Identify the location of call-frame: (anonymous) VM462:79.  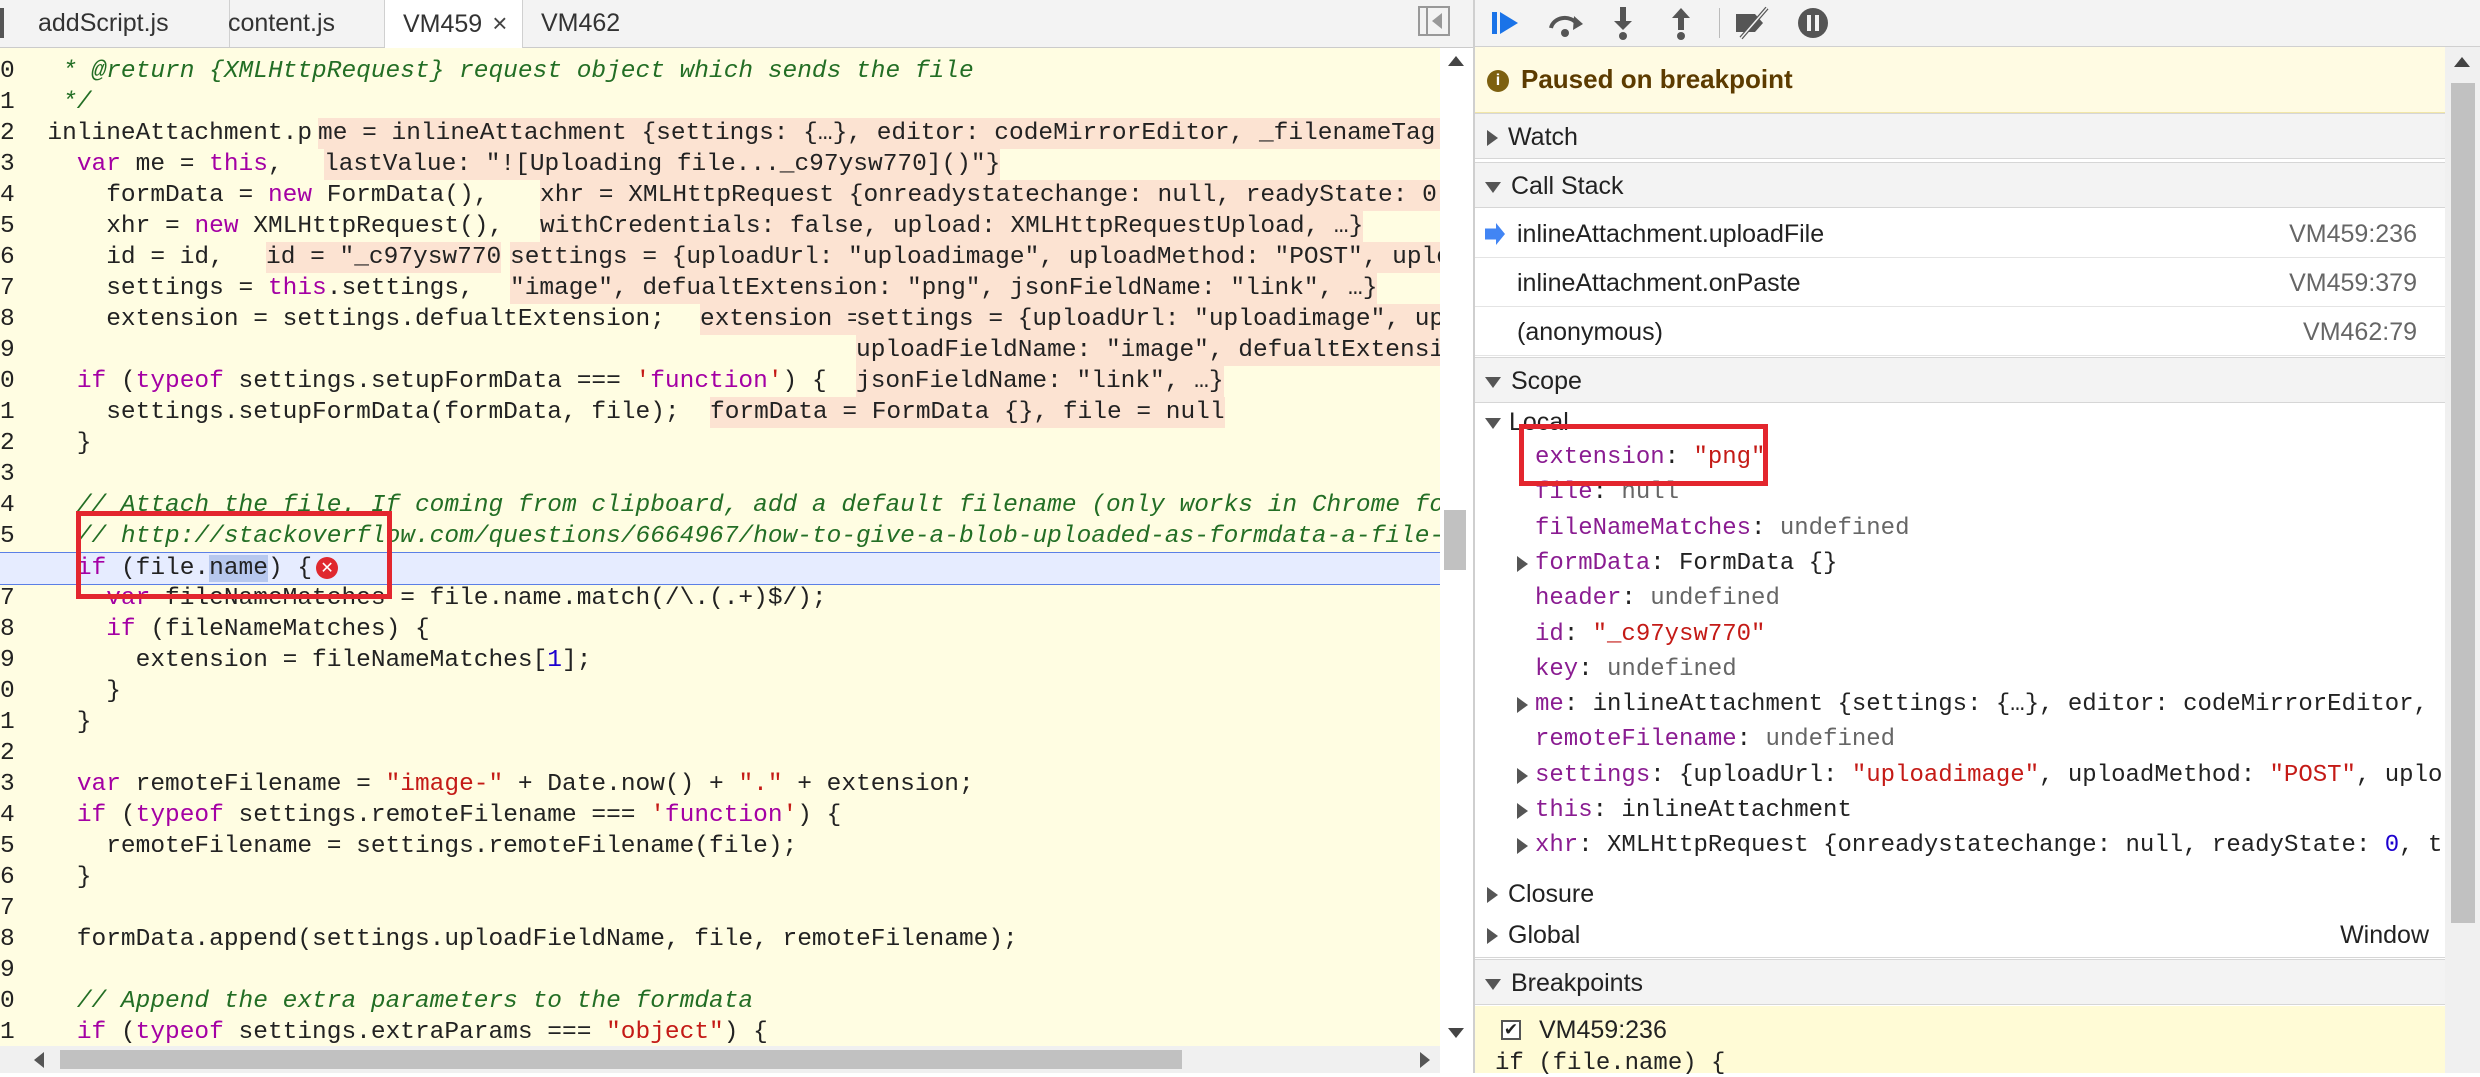
(1960, 332).